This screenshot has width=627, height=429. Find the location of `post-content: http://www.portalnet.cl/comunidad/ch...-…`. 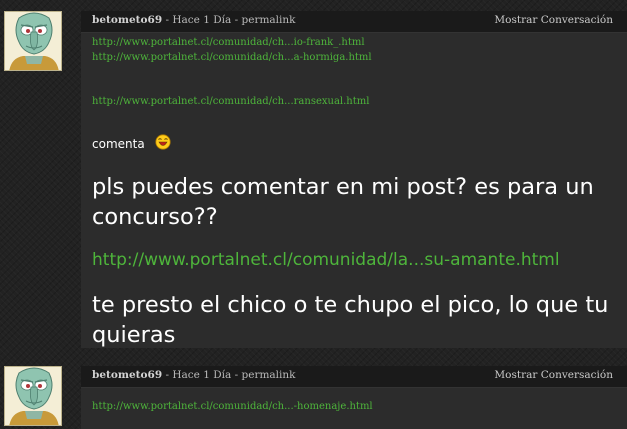

post-content: http://www.portalnet.cl/comunidad/ch...-… is located at coordinates (354, 408).